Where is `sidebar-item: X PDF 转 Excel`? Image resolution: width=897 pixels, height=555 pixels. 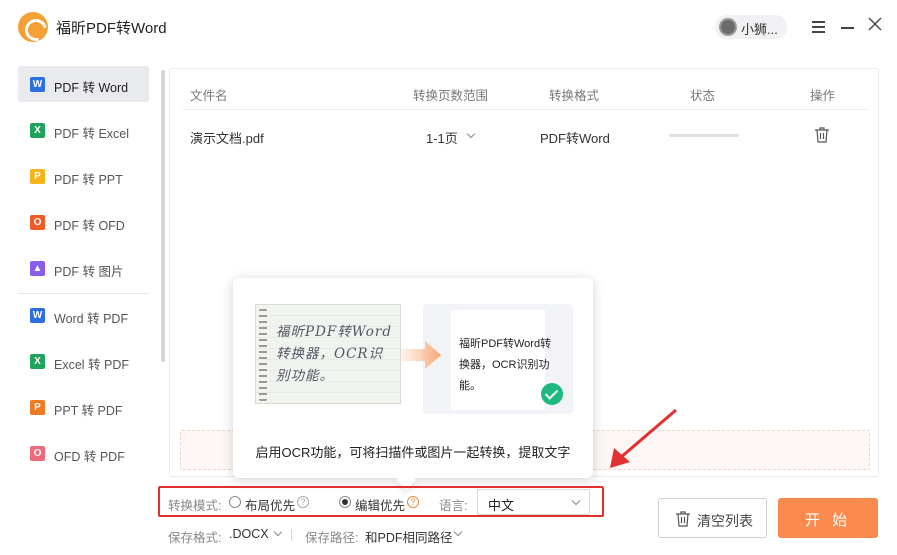 sidebar-item: X PDF 转 Excel is located at coordinates (83, 130).